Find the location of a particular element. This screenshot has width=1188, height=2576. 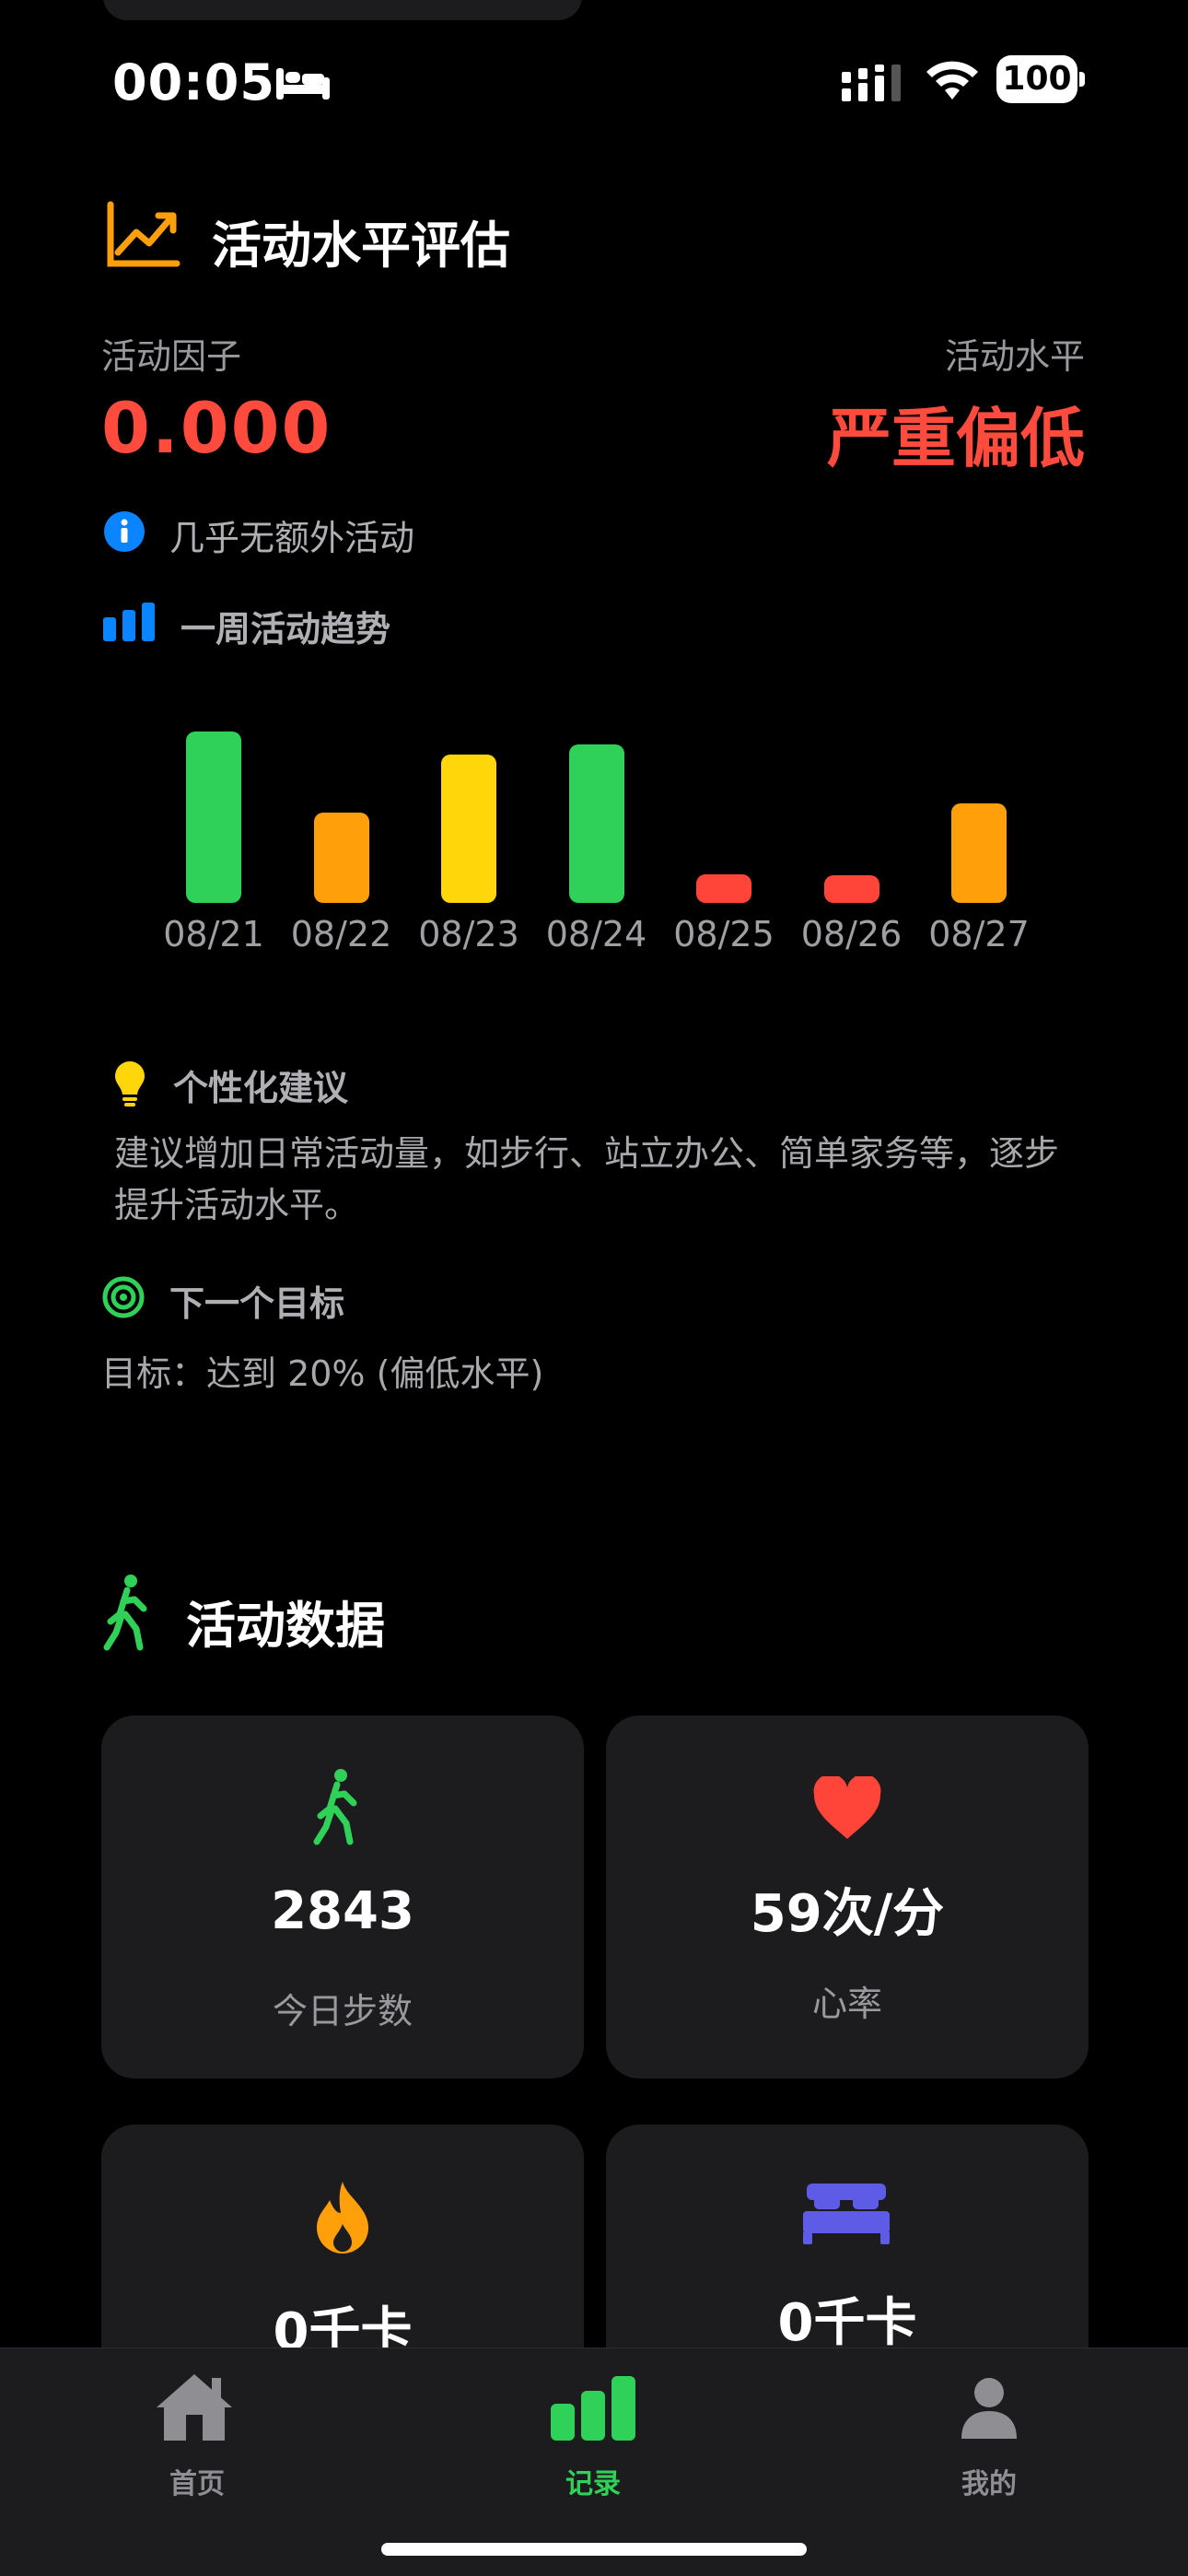

activity-data-title: 活动数据 is located at coordinates (285, 1626).